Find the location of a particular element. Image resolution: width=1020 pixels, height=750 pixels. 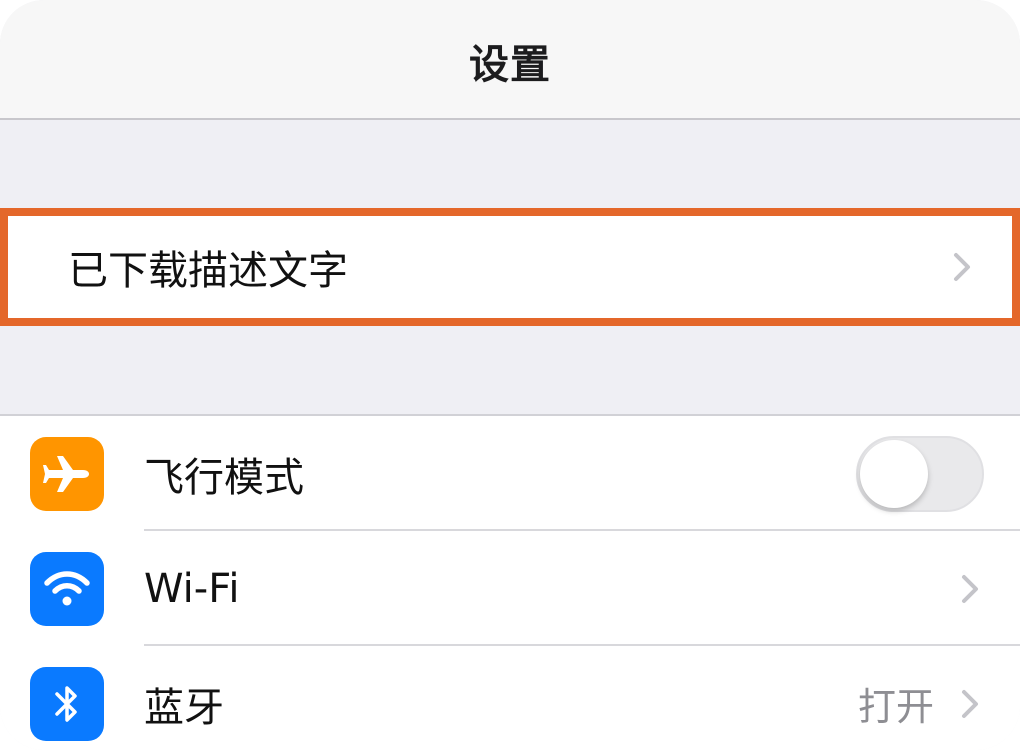

bluetooth-status-value: 打开 is located at coordinates (895, 707).